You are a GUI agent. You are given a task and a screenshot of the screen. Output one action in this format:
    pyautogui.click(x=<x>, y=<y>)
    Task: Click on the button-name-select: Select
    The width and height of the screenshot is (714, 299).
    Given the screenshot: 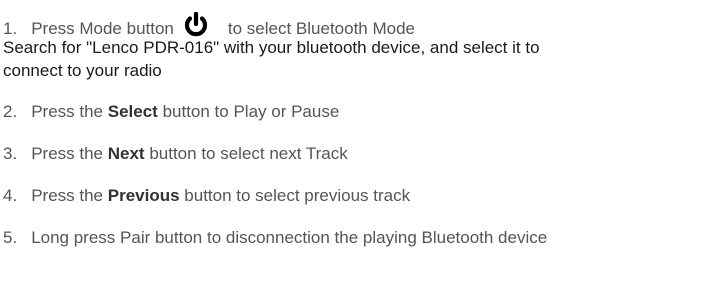 What is the action you would take?
    pyautogui.click(x=132, y=111)
    